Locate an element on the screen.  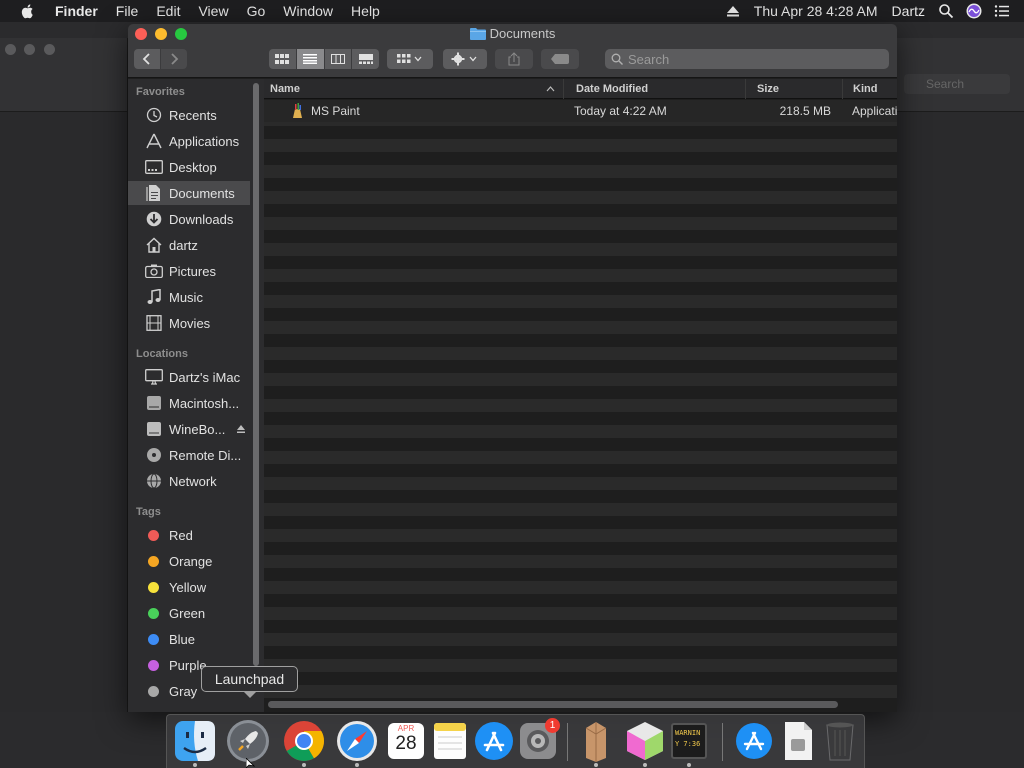
list-view-button is located at coordinates (310, 59).